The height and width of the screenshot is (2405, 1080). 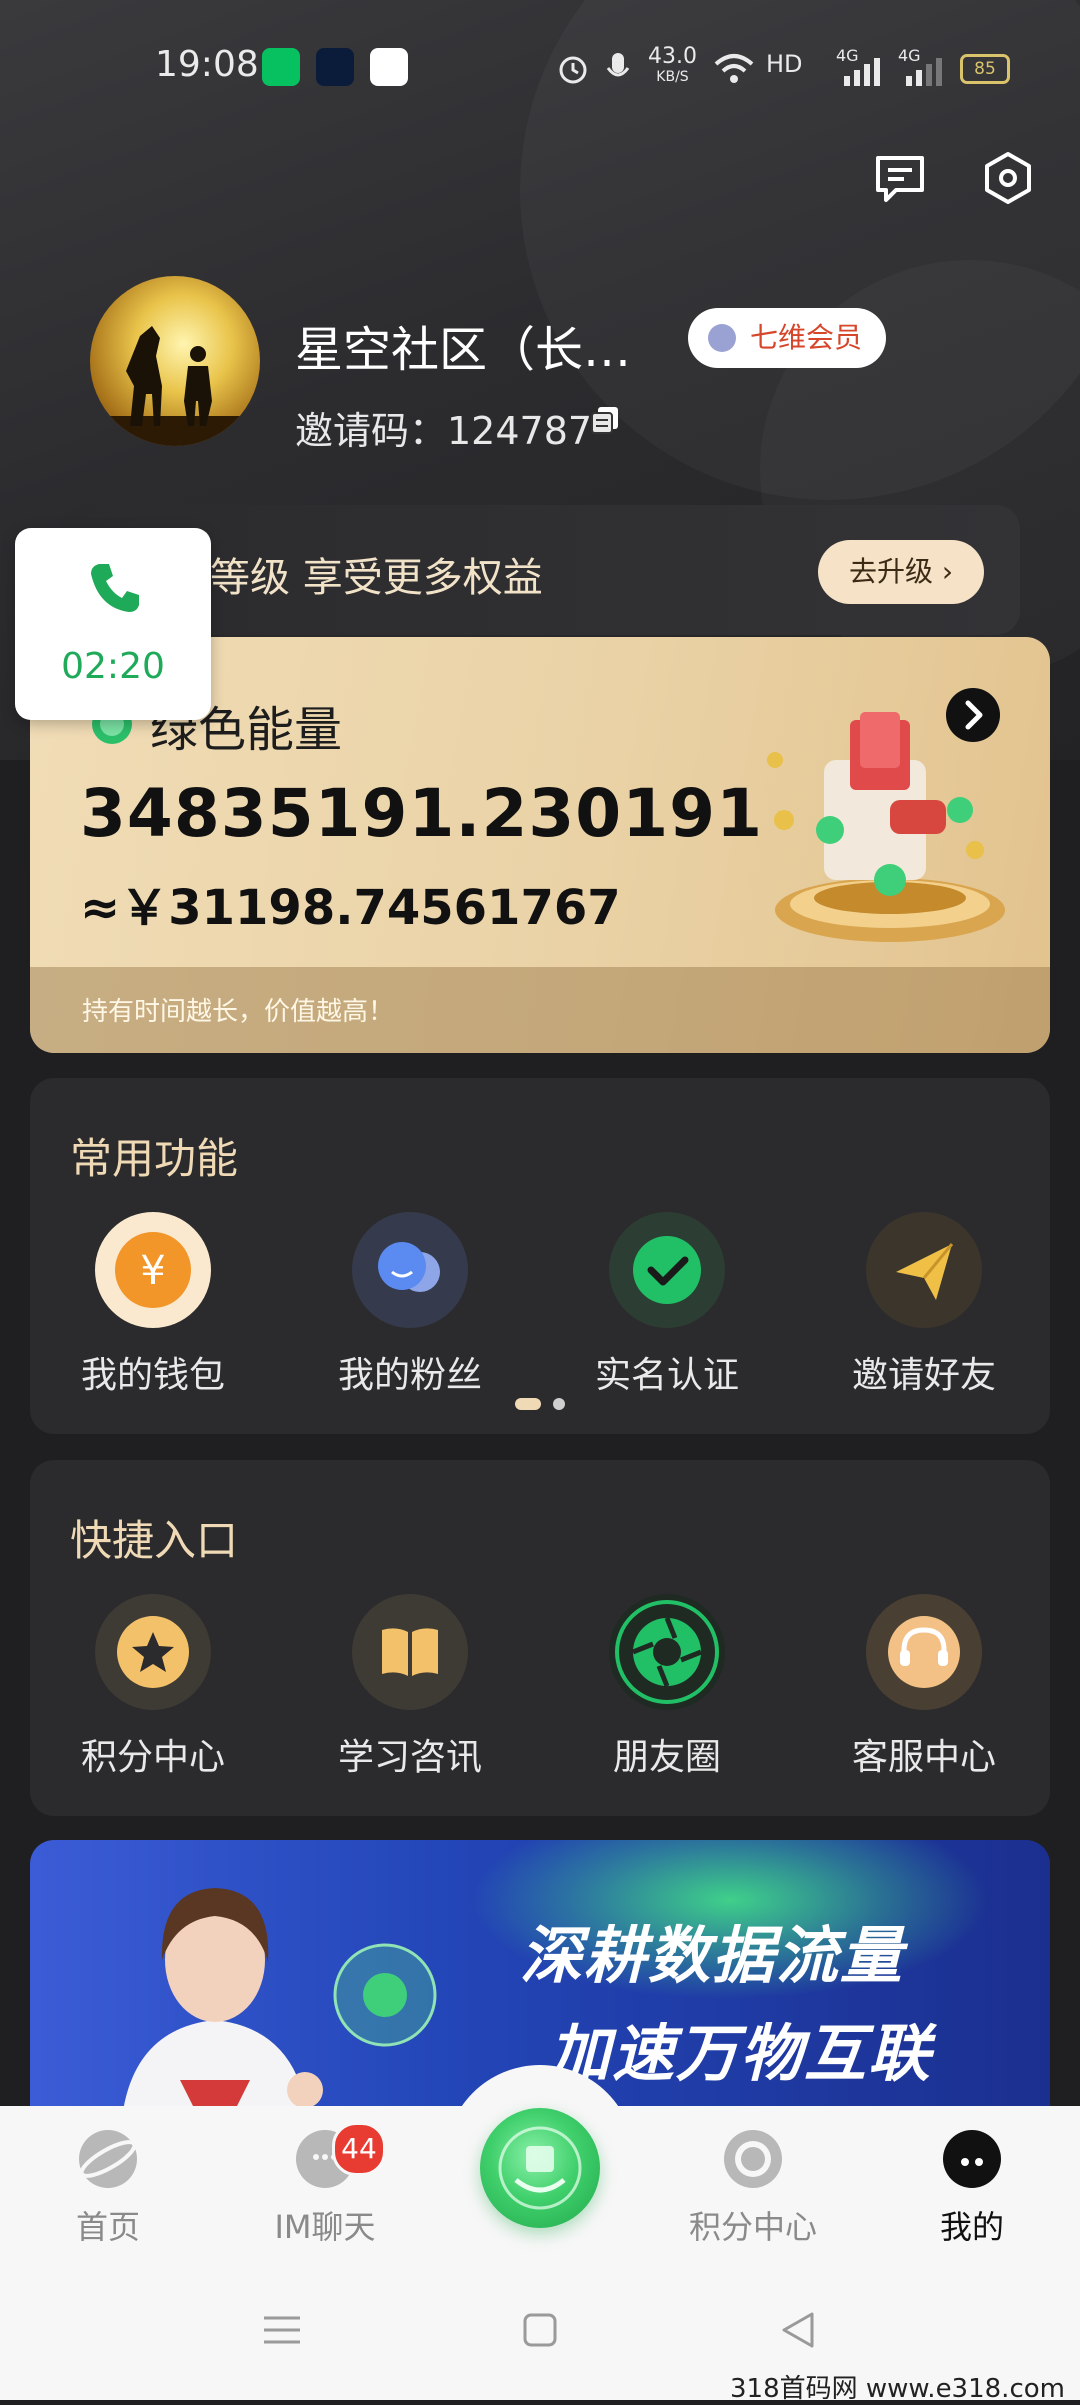 I want to click on banner-line-2: 加速万物互联, so click(x=740, y=2053).